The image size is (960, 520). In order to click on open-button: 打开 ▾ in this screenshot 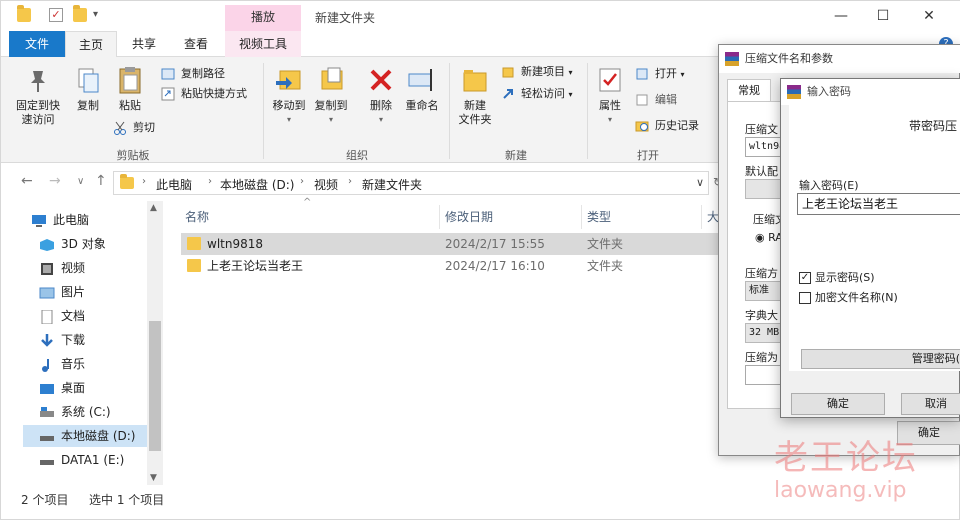, I will do `click(660, 74)`.